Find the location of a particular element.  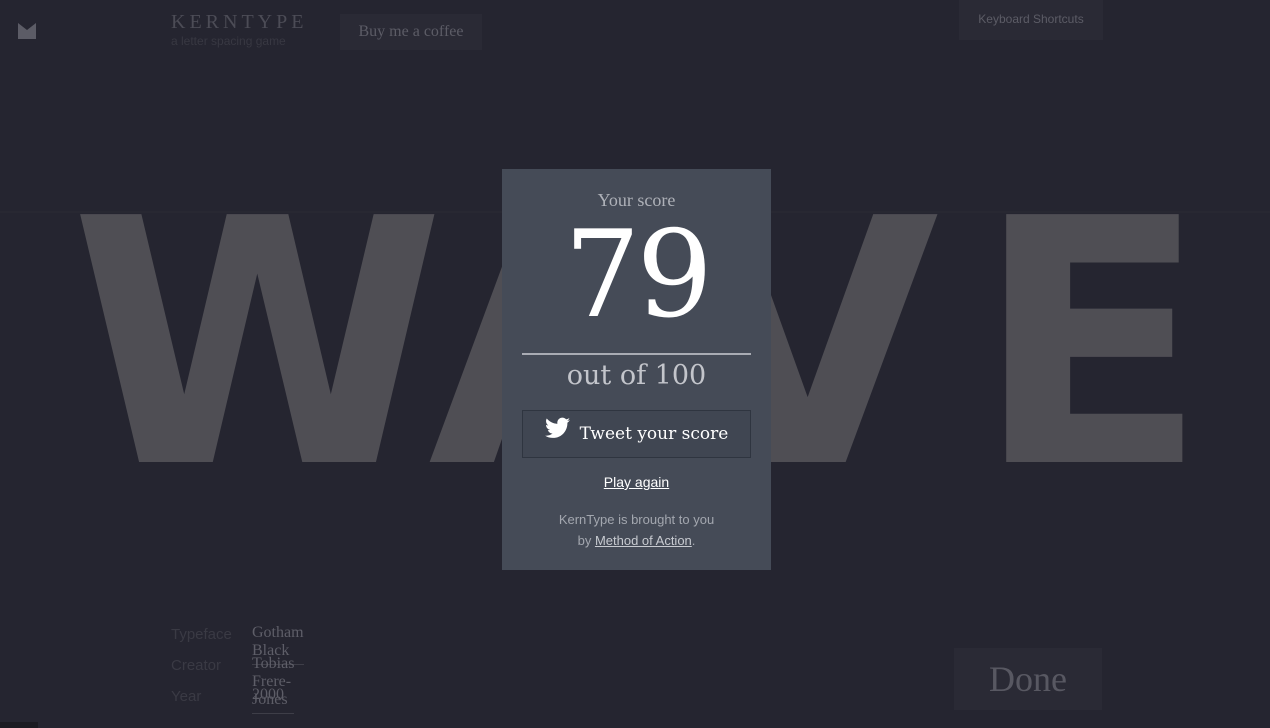

twitter-bird-icon is located at coordinates (557, 434).